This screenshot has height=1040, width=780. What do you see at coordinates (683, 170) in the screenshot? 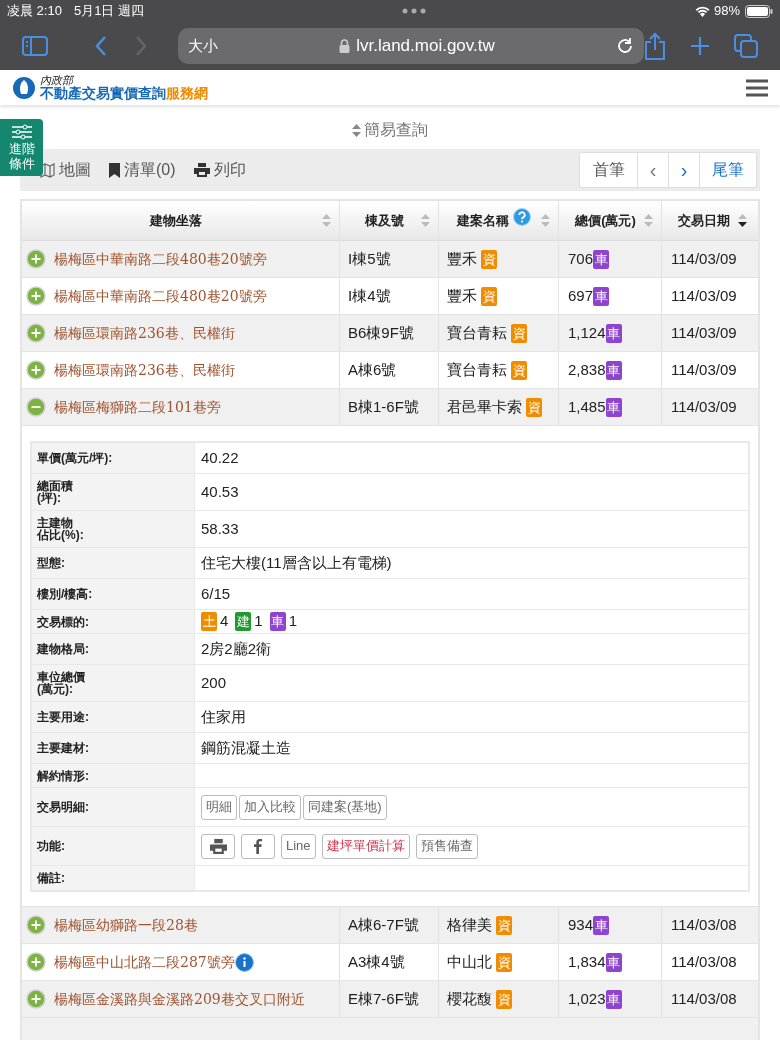
I see `next-page-button: ›` at bounding box center [683, 170].